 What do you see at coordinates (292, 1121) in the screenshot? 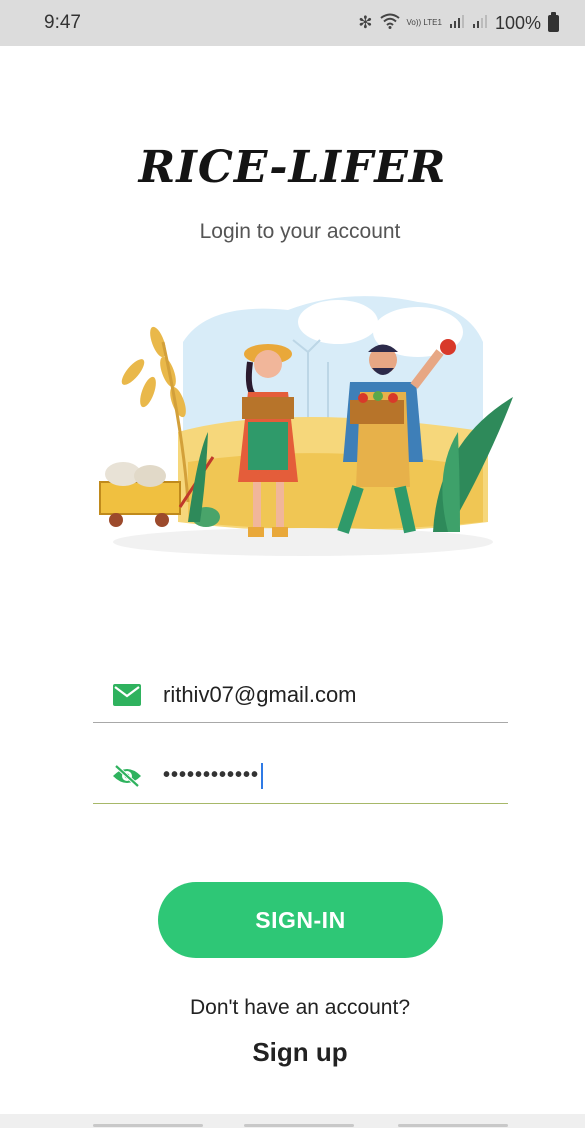
I see `navigation-bar` at bounding box center [292, 1121].